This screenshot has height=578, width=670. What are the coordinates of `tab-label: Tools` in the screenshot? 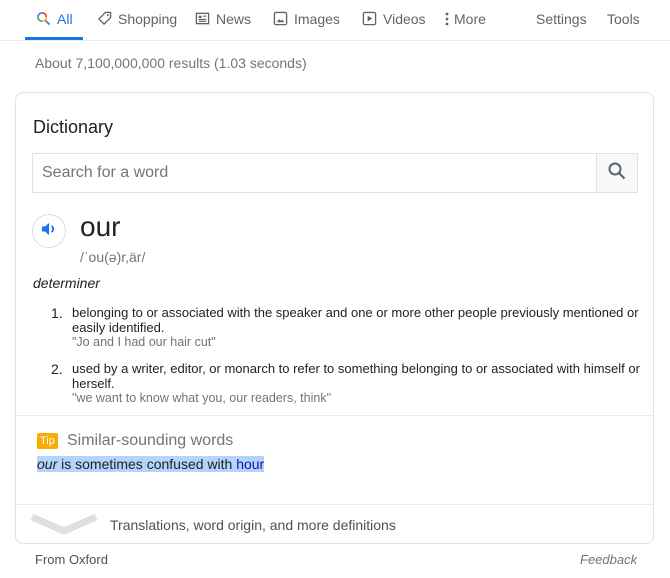 It's located at (623, 18).